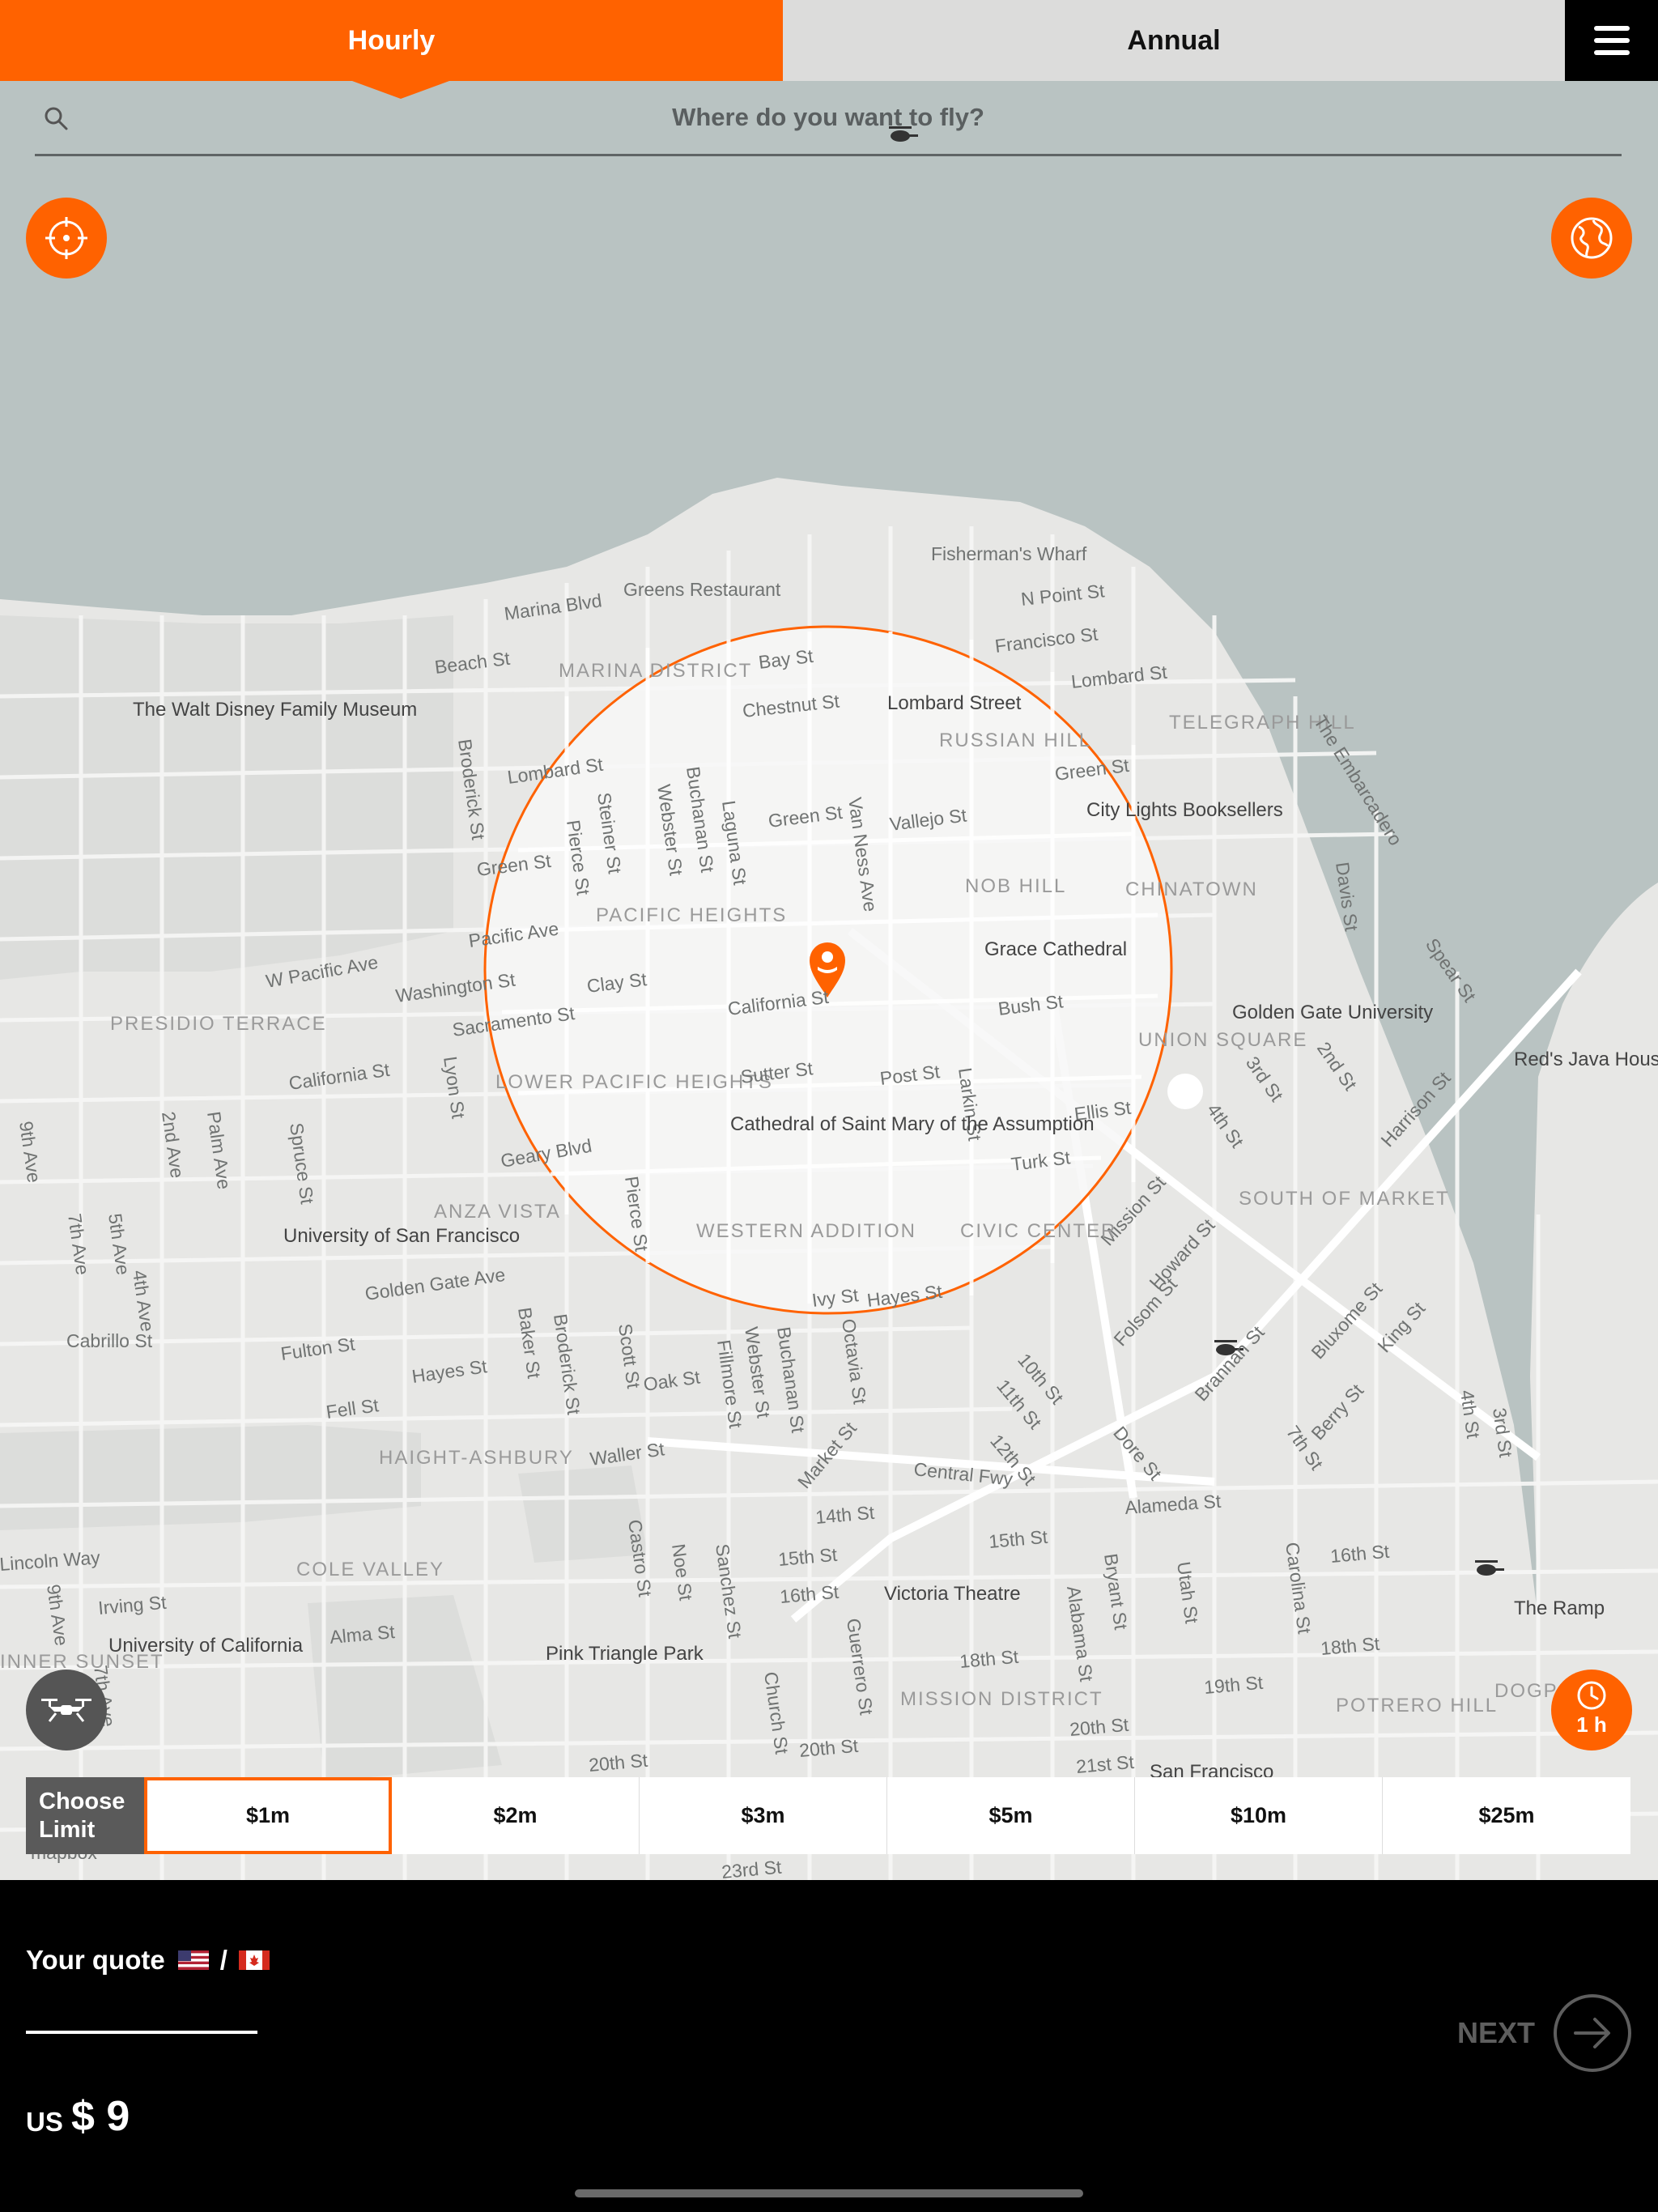 The height and width of the screenshot is (2212, 1658). What do you see at coordinates (44, 2122) in the screenshot?
I see `quote-currency: US` at bounding box center [44, 2122].